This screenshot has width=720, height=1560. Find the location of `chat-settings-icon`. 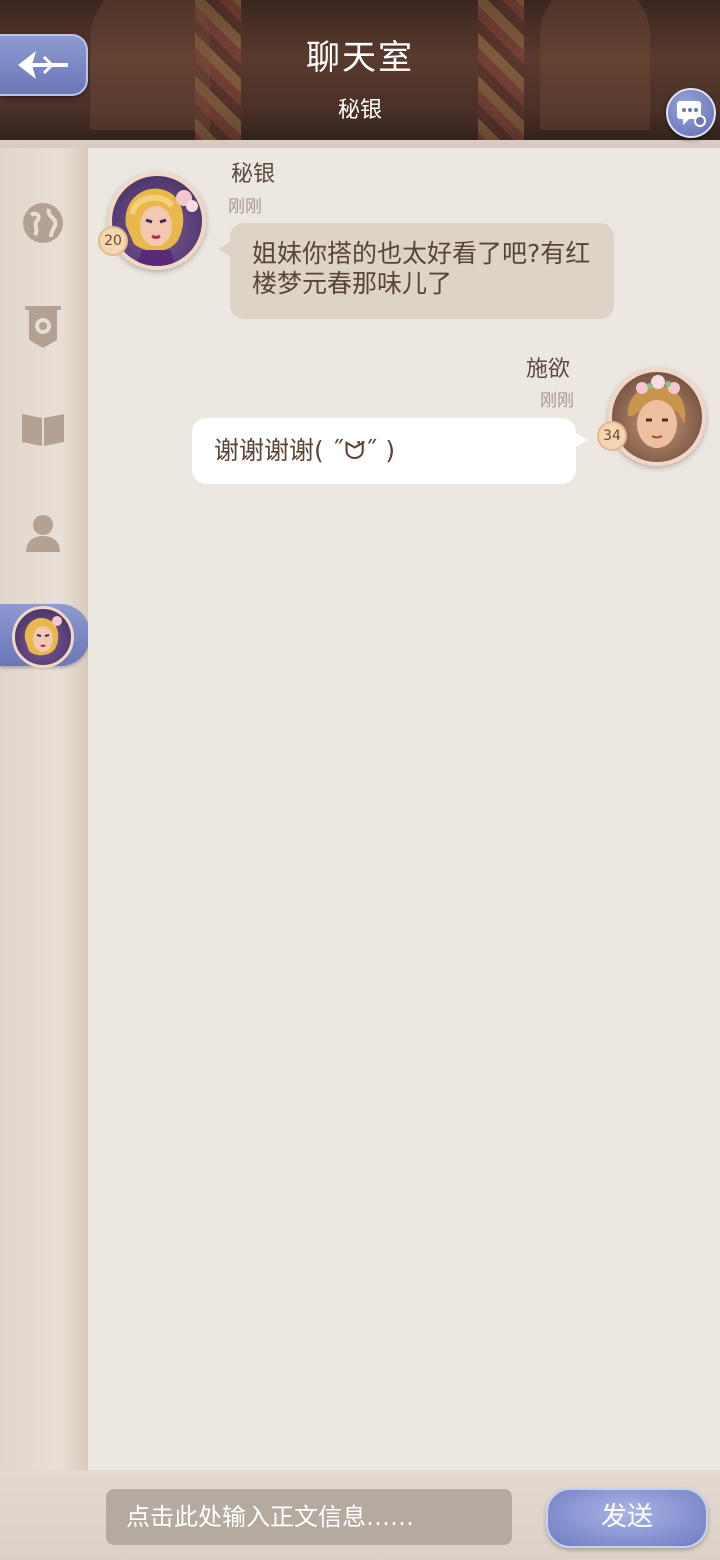

chat-settings-icon is located at coordinates (691, 114).